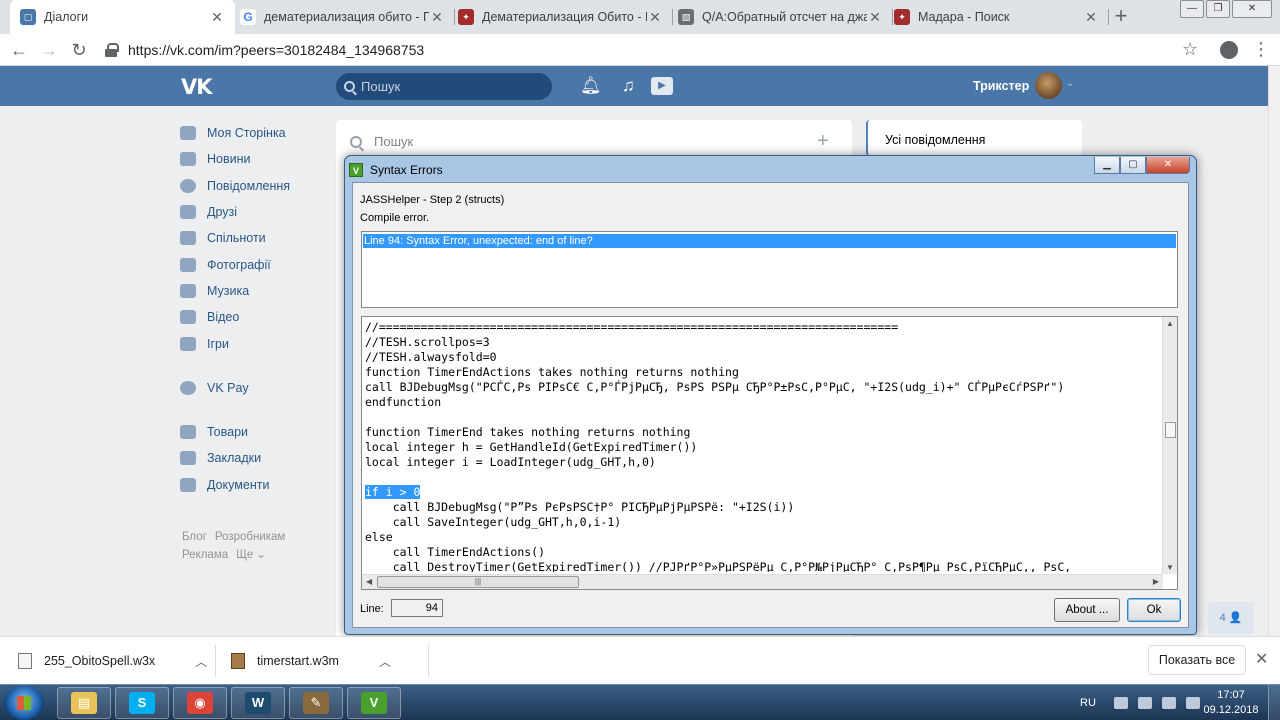  Describe the element at coordinates (1070, 83) in the screenshot. I see `chevron-down-icon: ⌄` at that location.